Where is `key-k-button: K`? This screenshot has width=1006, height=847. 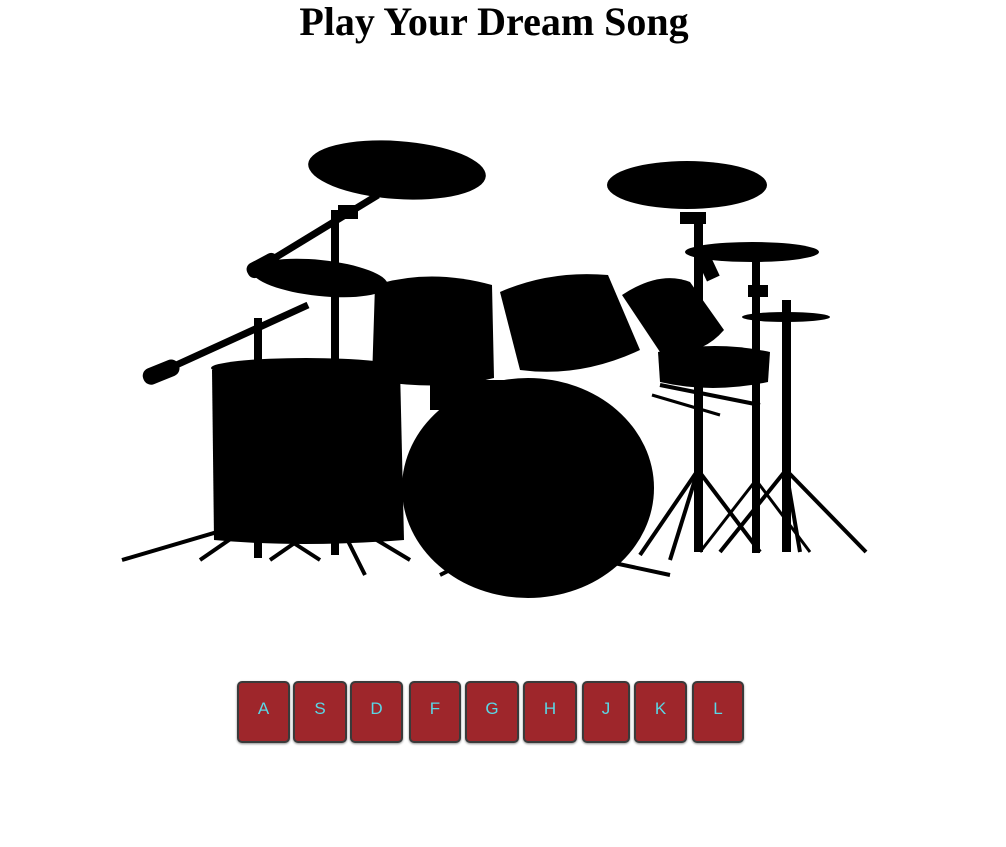 key-k-button: K is located at coordinates (660, 712).